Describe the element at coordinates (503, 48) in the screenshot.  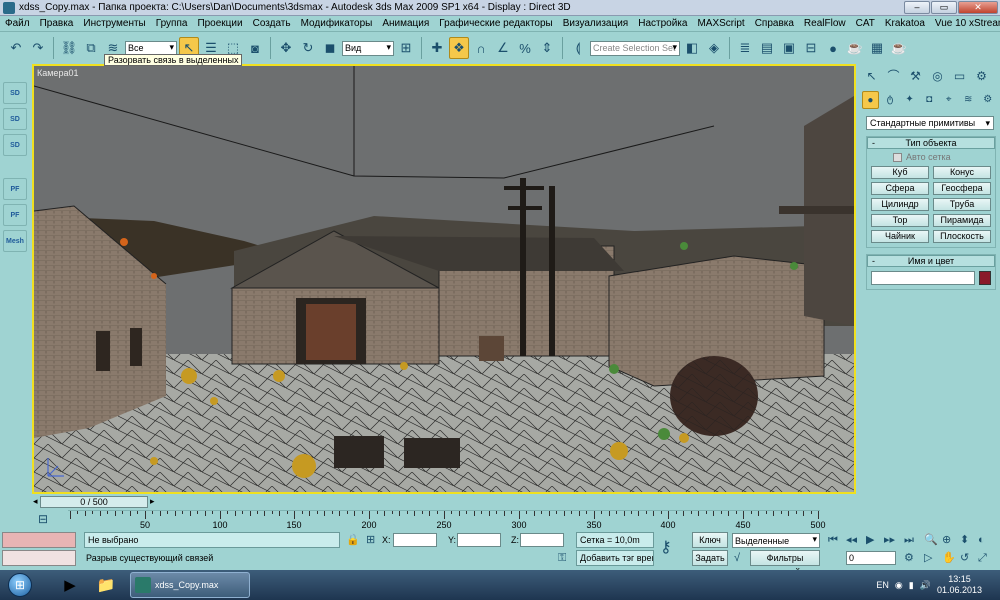
I see `angle-snap-icon: ∠` at that location.